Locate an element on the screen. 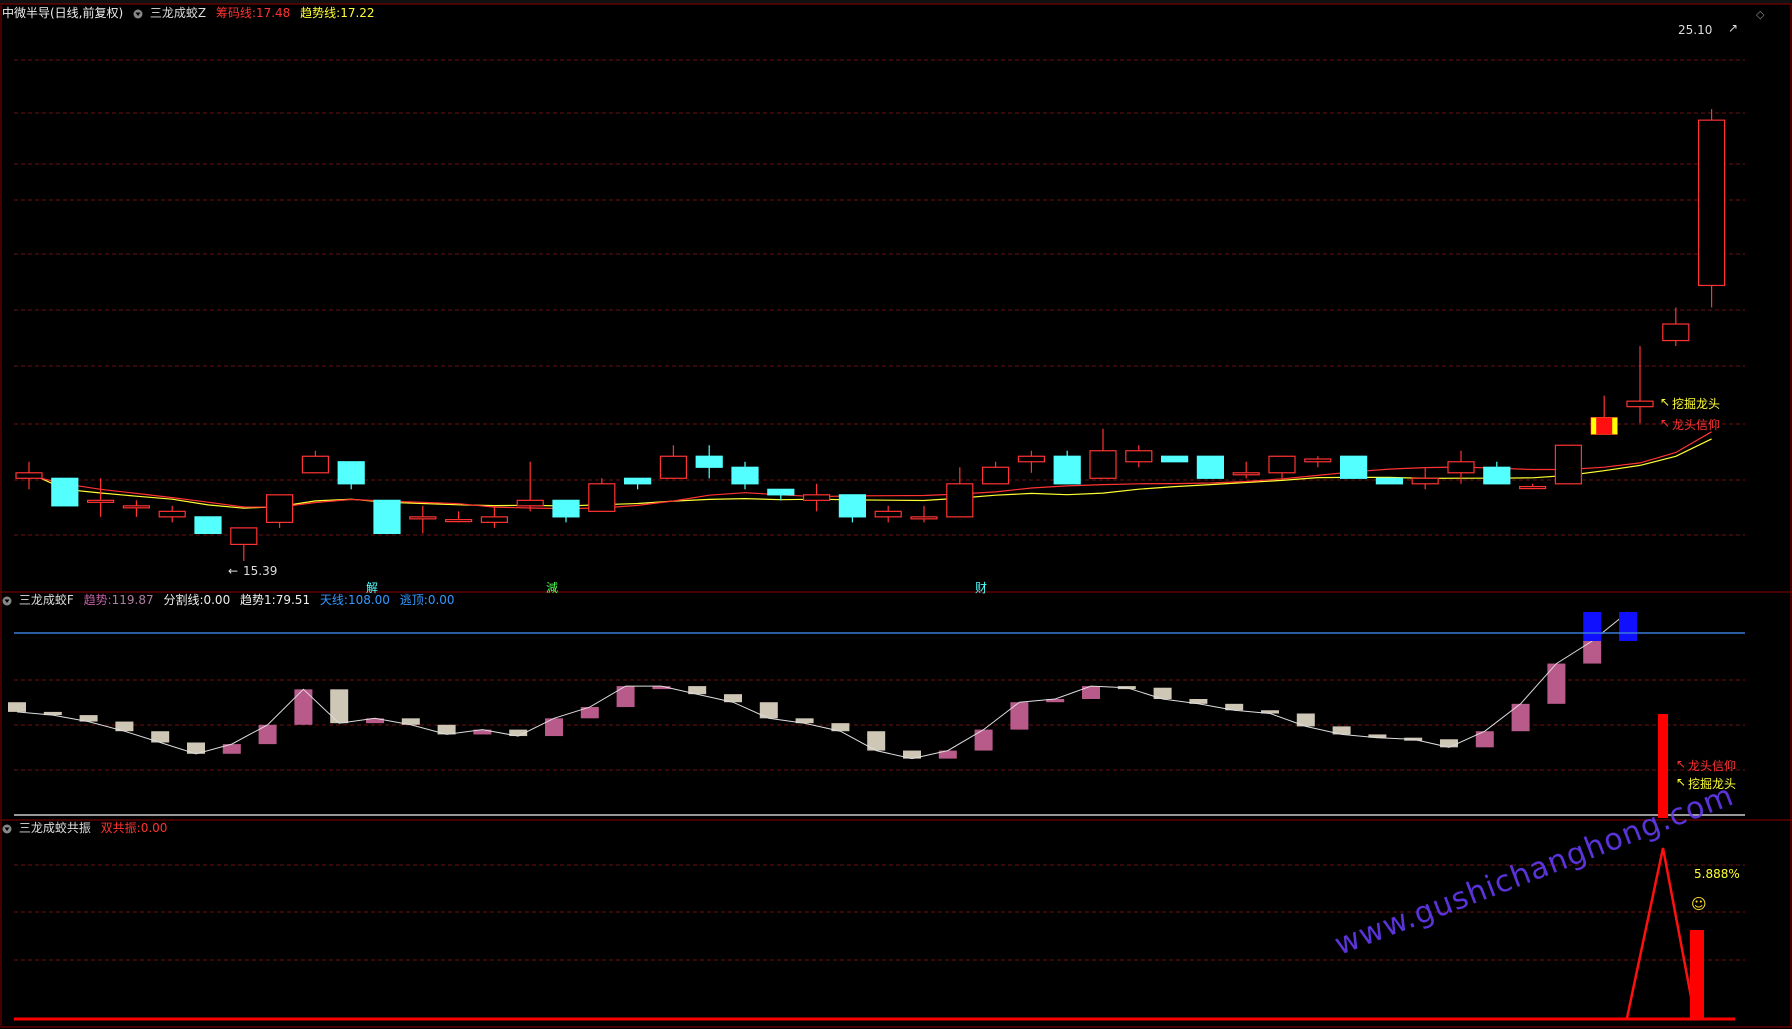 The width and height of the screenshot is (1792, 1029). split-value: 0.00 is located at coordinates (217, 600).